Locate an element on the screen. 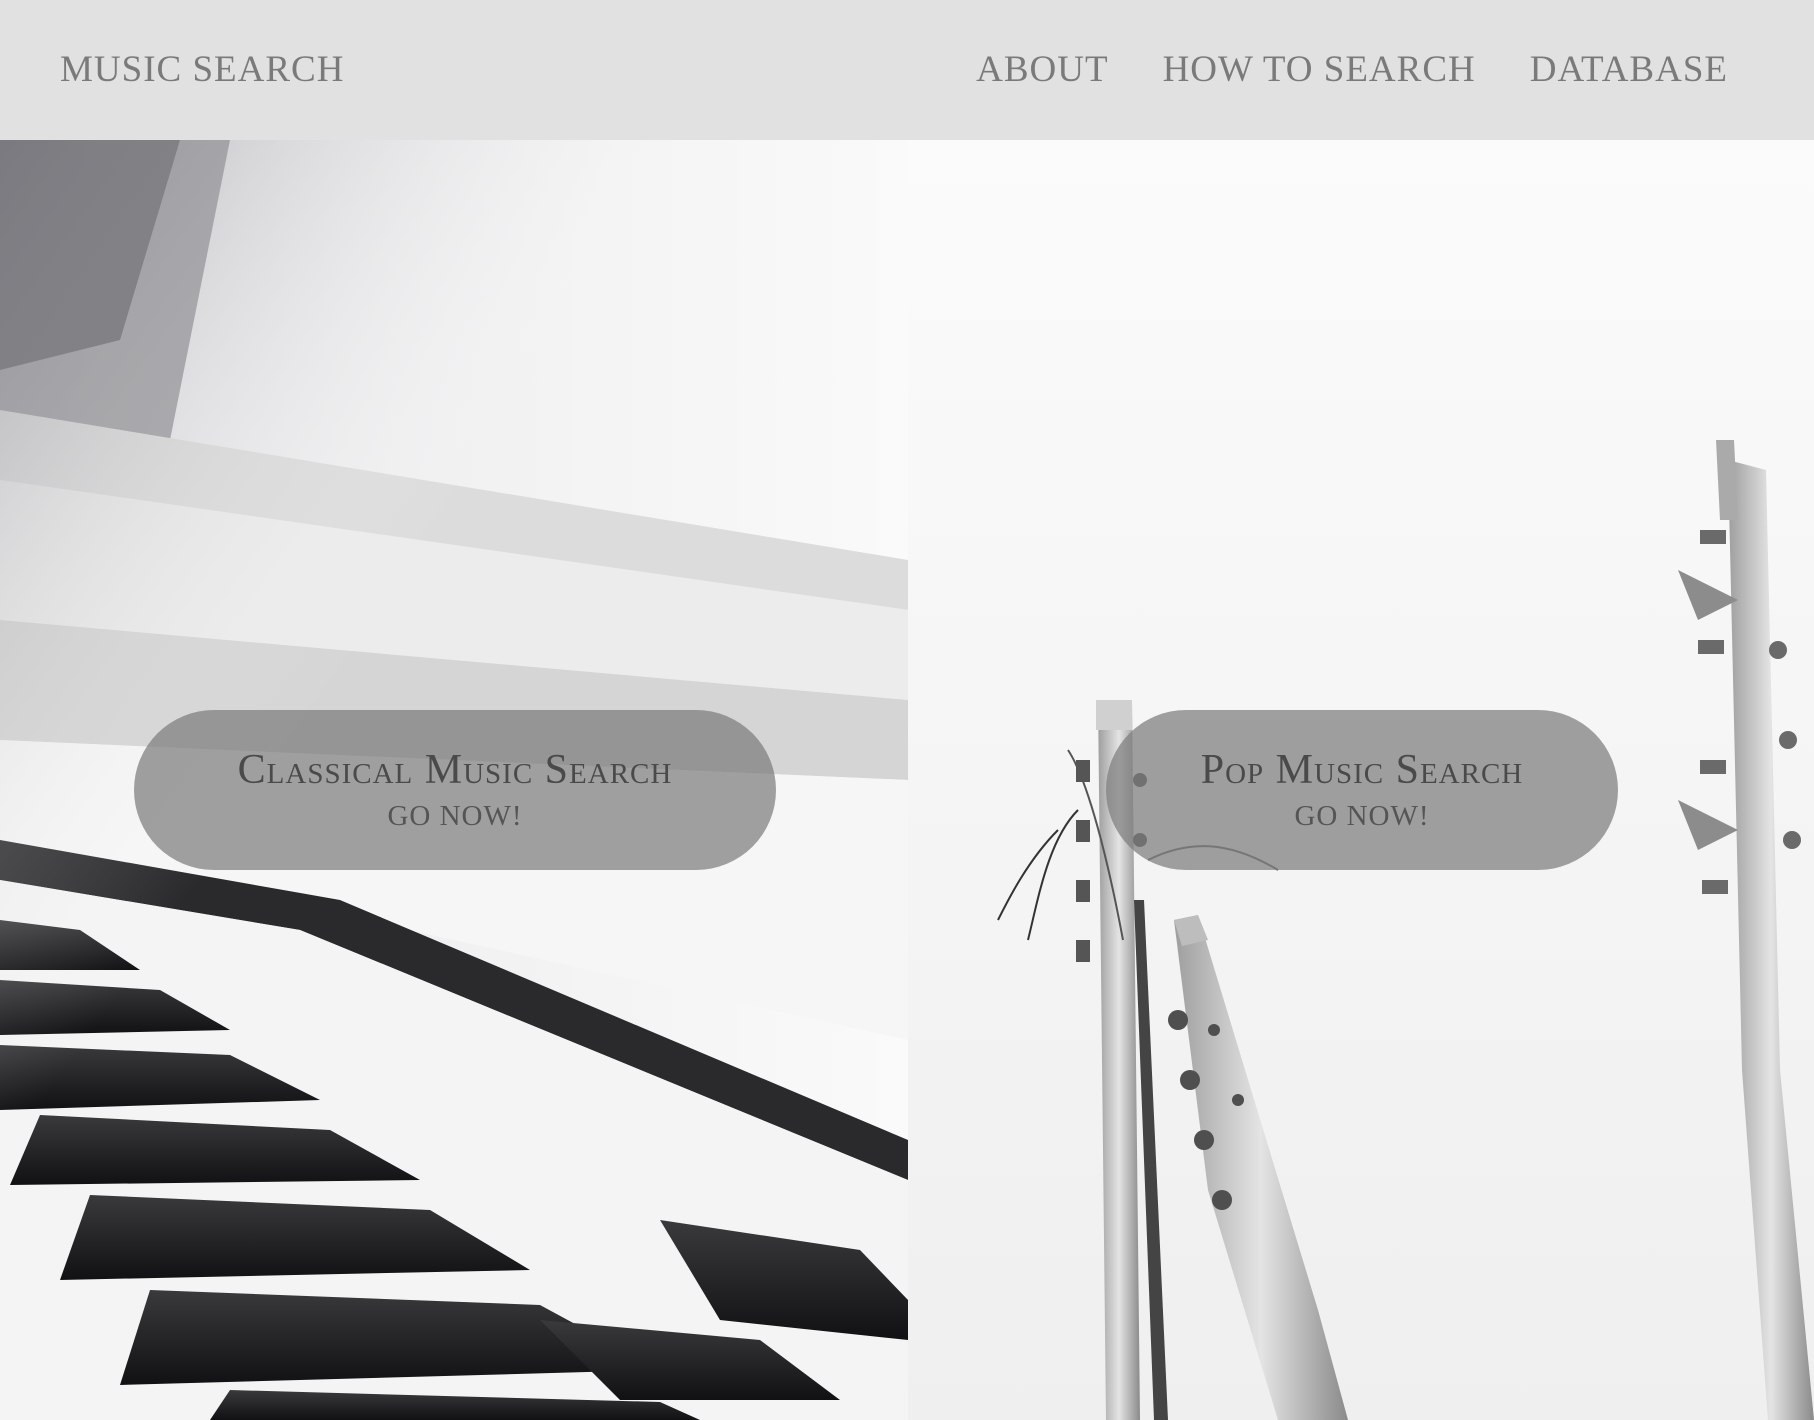  brand-logo-link: MUSIC SEARCH is located at coordinates (202, 69).